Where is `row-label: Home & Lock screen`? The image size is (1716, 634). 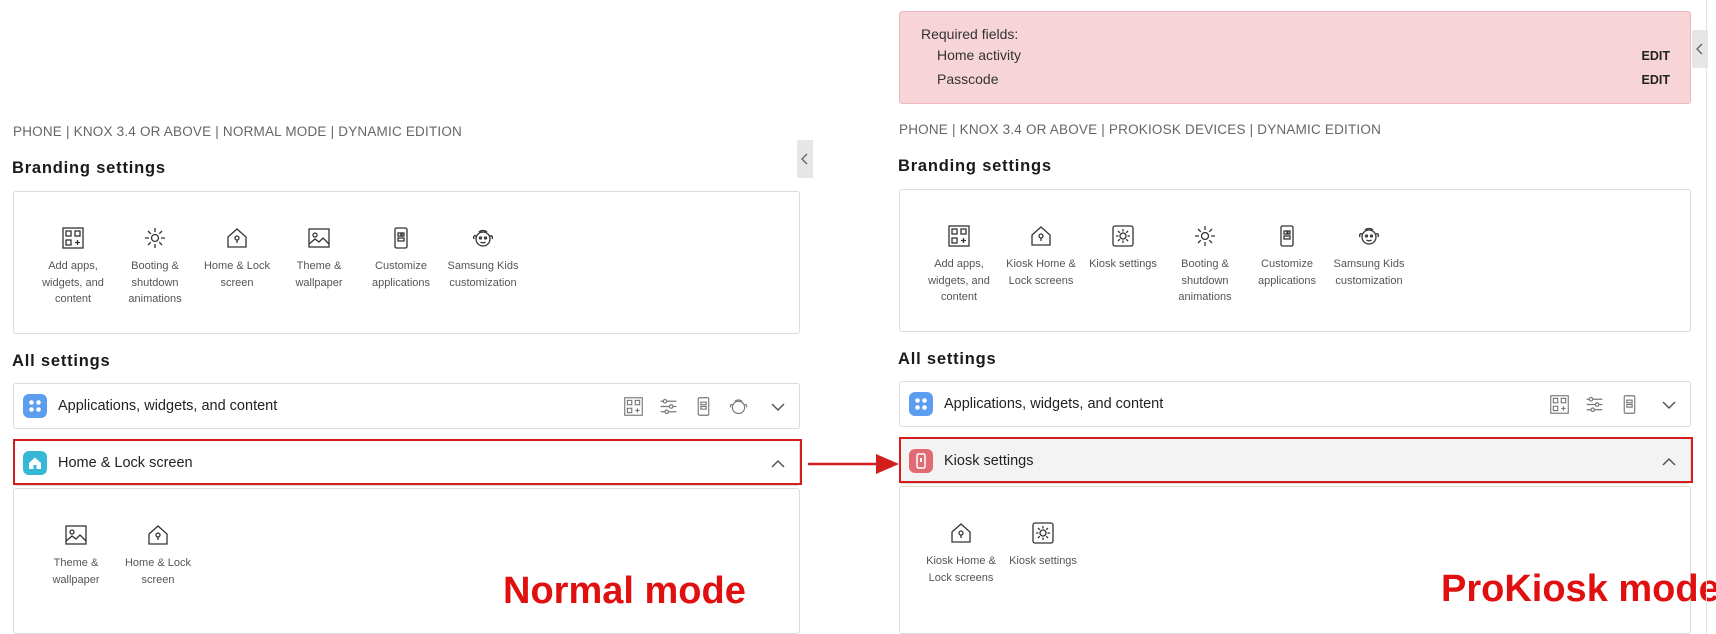
row-label: Home & Lock screen is located at coordinates (125, 463).